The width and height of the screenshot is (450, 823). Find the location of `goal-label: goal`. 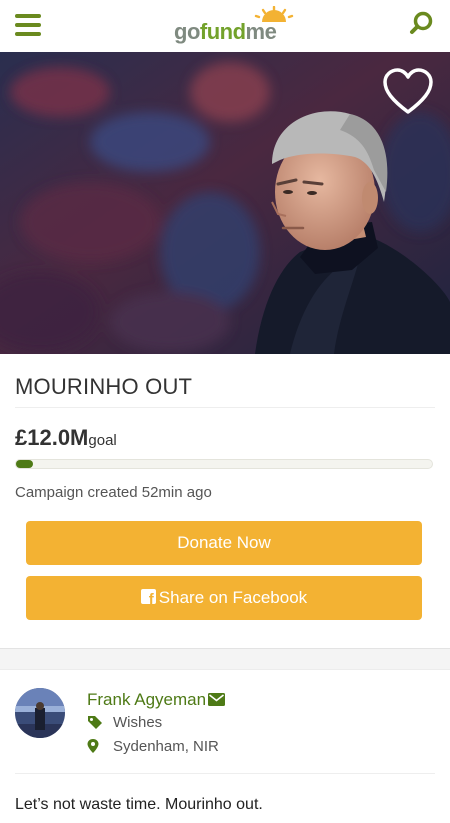

goal-label: goal is located at coordinates (102, 440).